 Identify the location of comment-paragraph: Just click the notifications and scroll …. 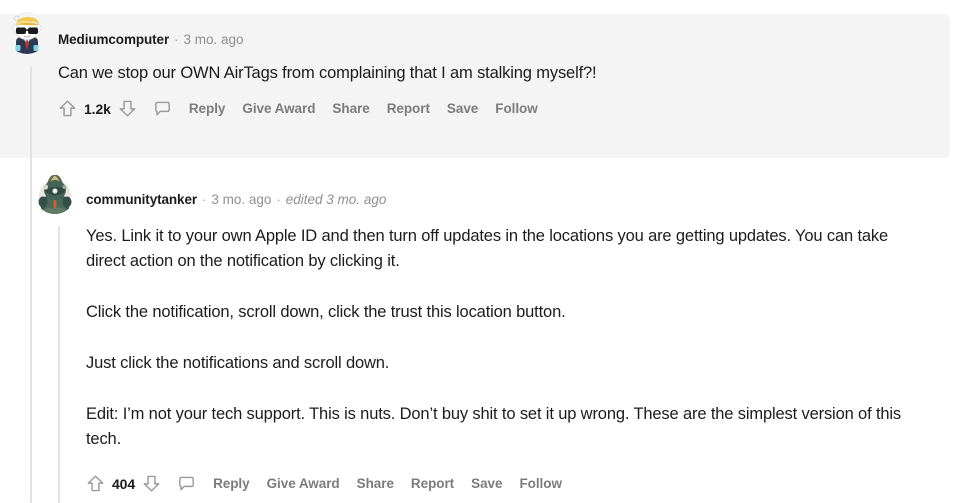
(238, 363).